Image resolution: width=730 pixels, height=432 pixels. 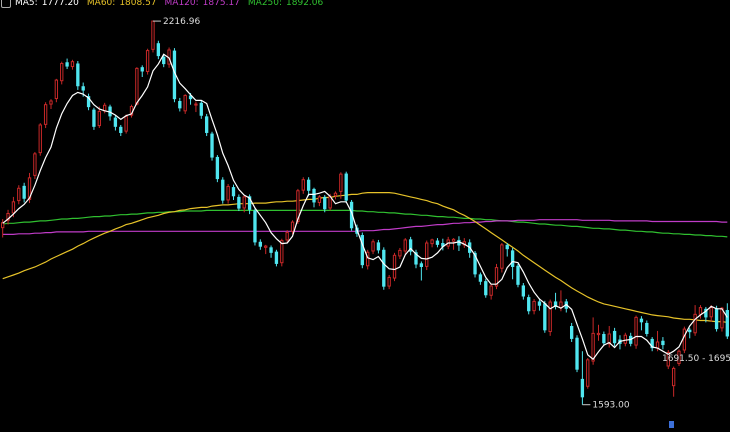 I want to click on ma250-line, so click(x=365, y=223).